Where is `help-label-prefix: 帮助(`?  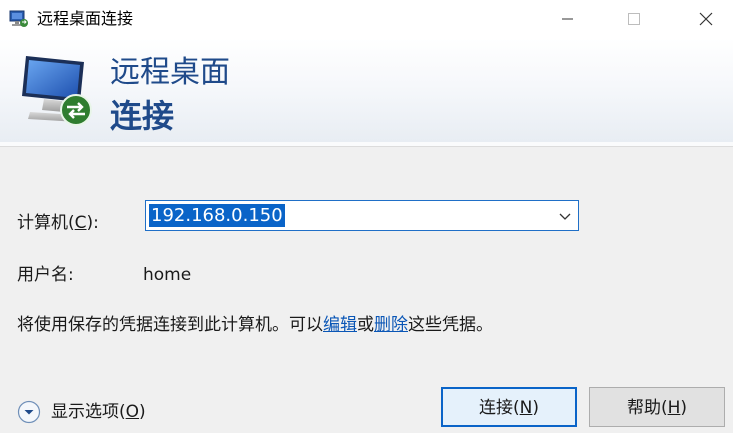 help-label-prefix: 帮助( is located at coordinates (647, 408).